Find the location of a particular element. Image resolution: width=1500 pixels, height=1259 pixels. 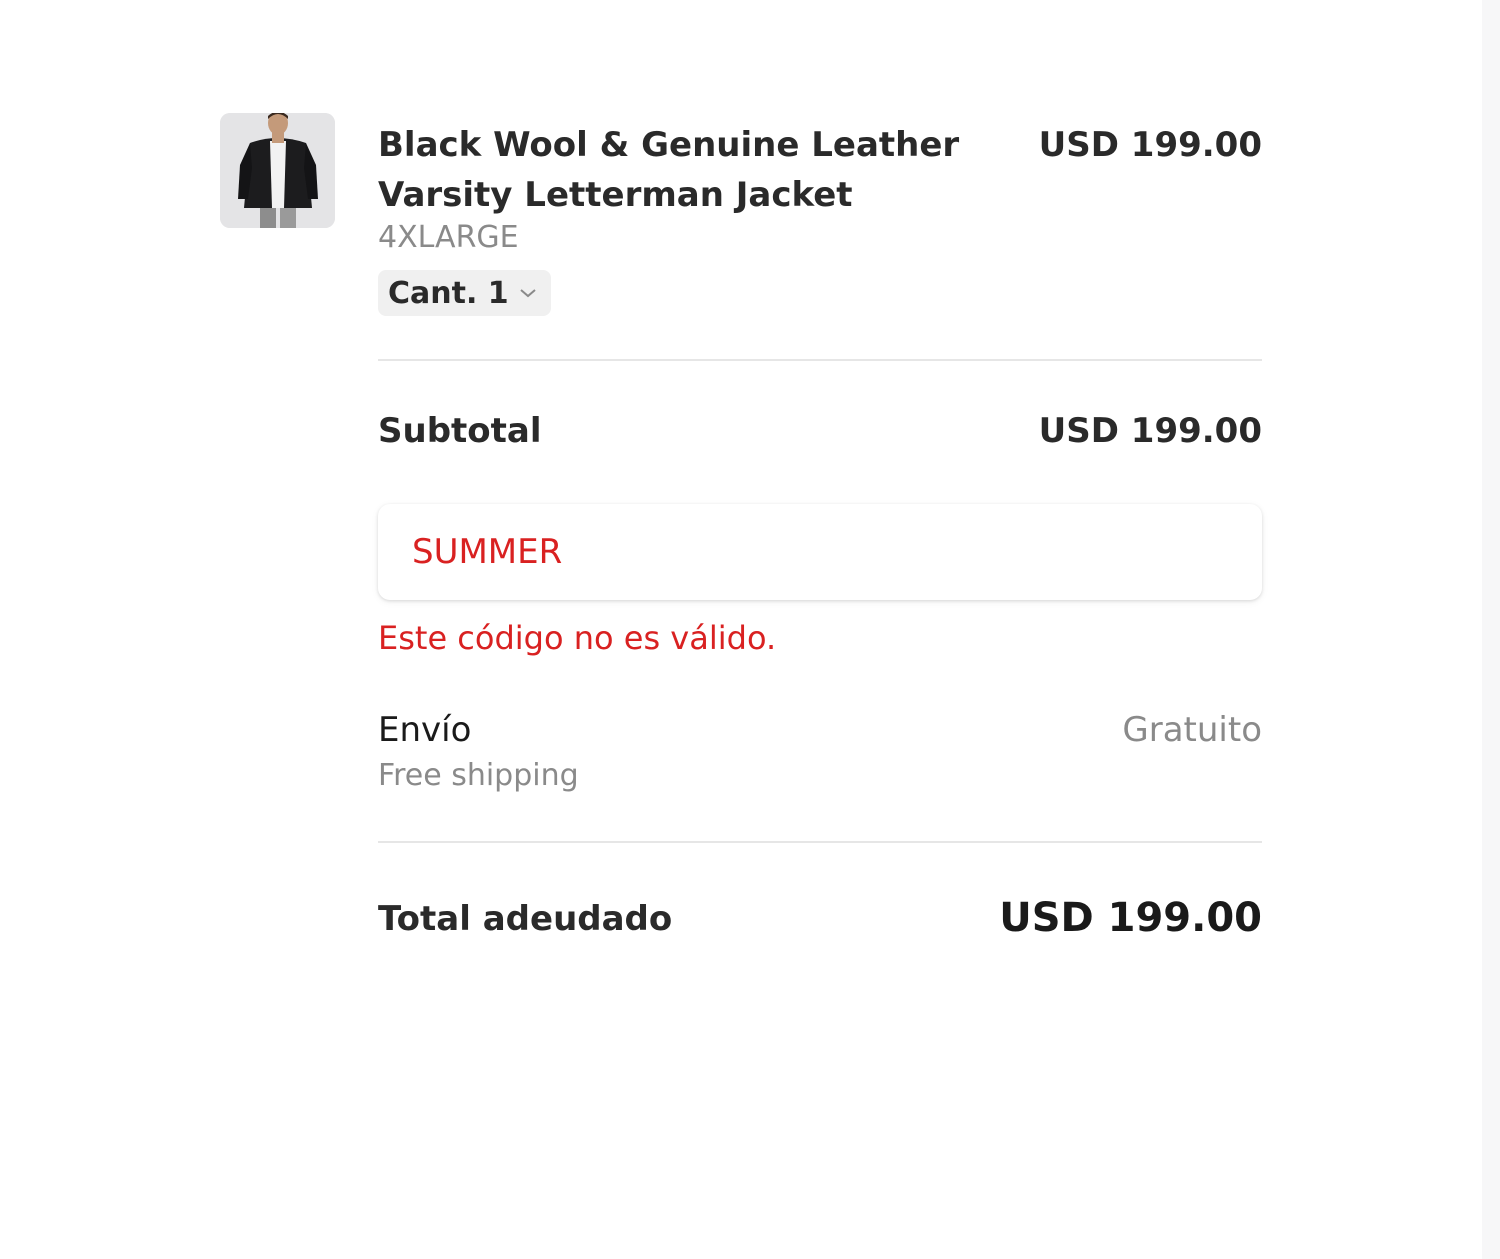

jacket-photo-icon is located at coordinates (277, 170).